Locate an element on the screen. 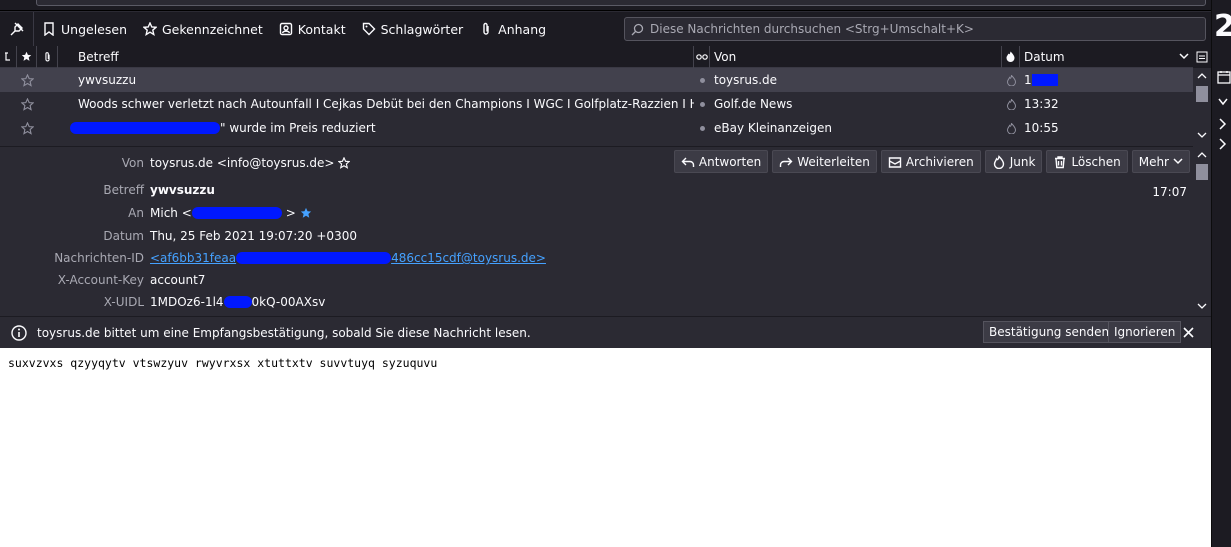 The height and width of the screenshot is (547, 1231). thread-row: ywvsuzzu toysrus.de 1 is located at coordinates (596, 80).